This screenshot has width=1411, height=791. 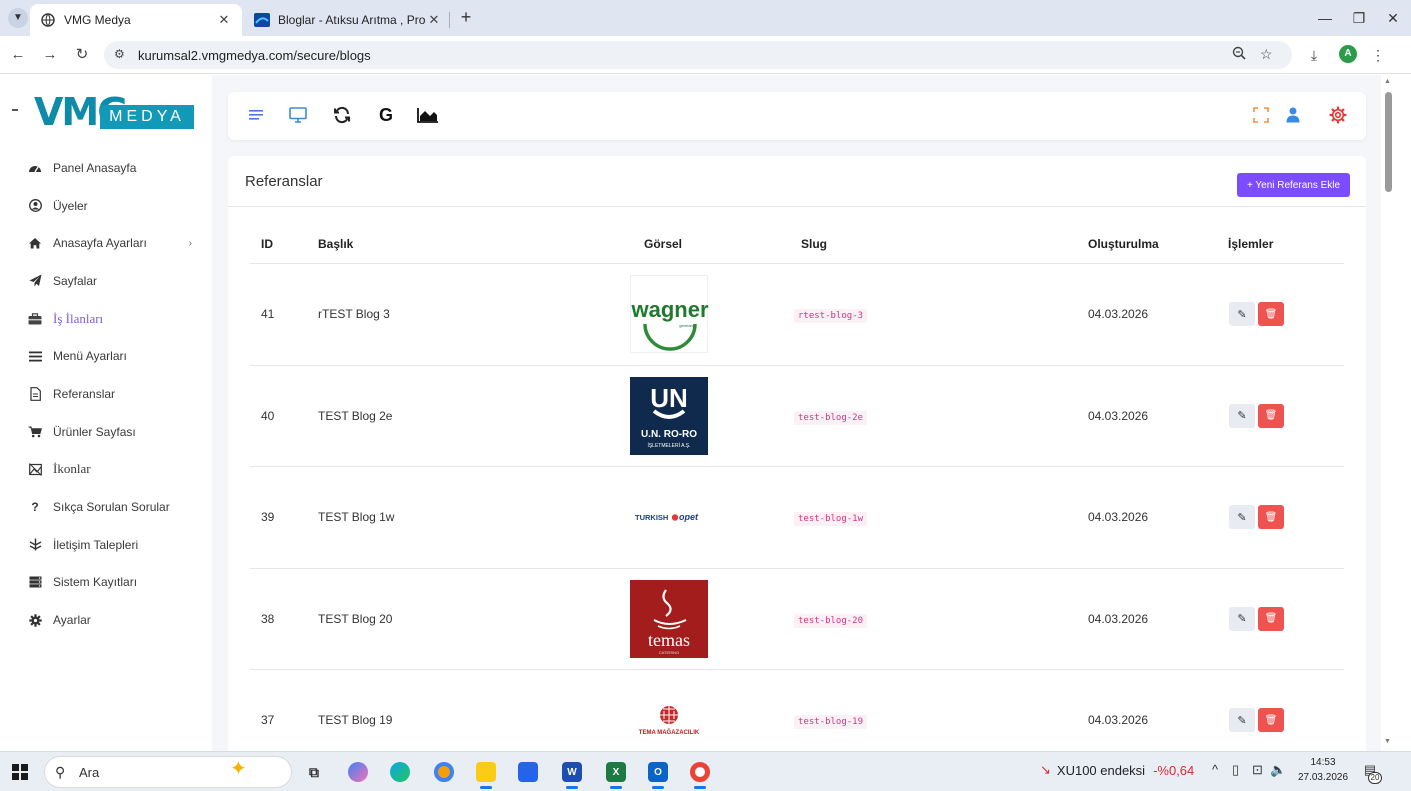 I want to click on opet-wordmark: opet, so click(x=689, y=517).